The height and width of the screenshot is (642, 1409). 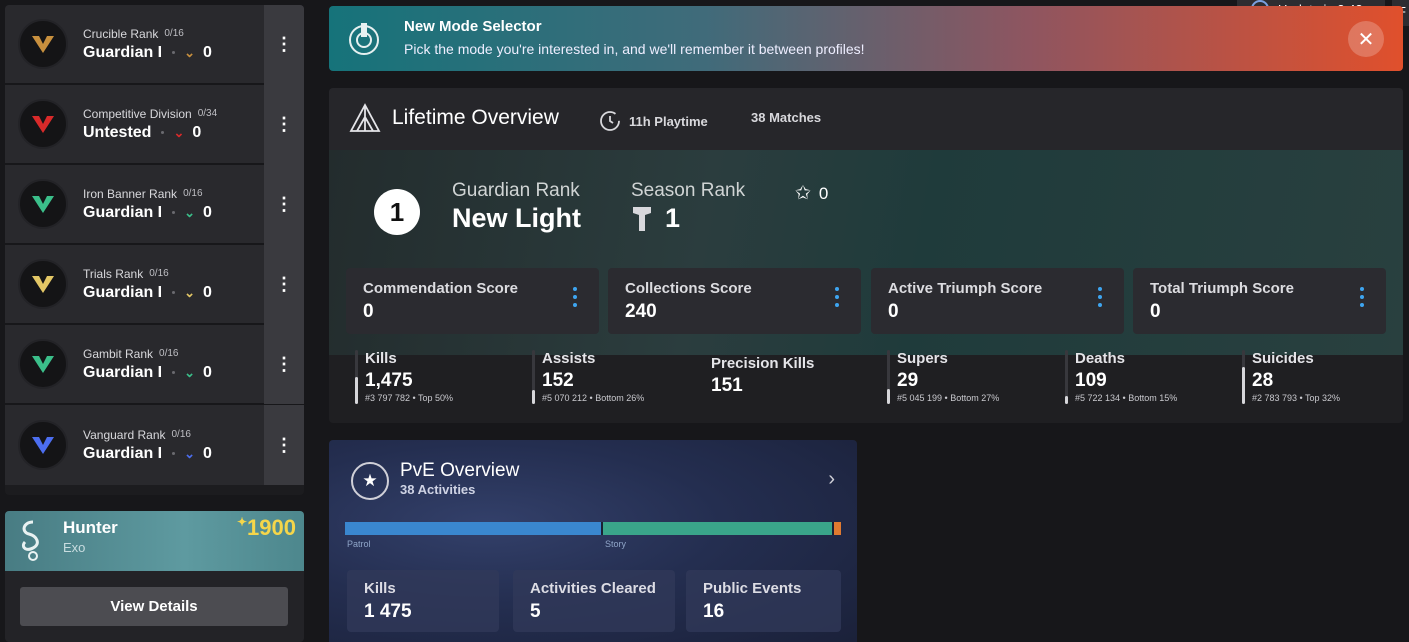 I want to click on rank-title: Competitive Division 0/34, so click(x=173, y=114).